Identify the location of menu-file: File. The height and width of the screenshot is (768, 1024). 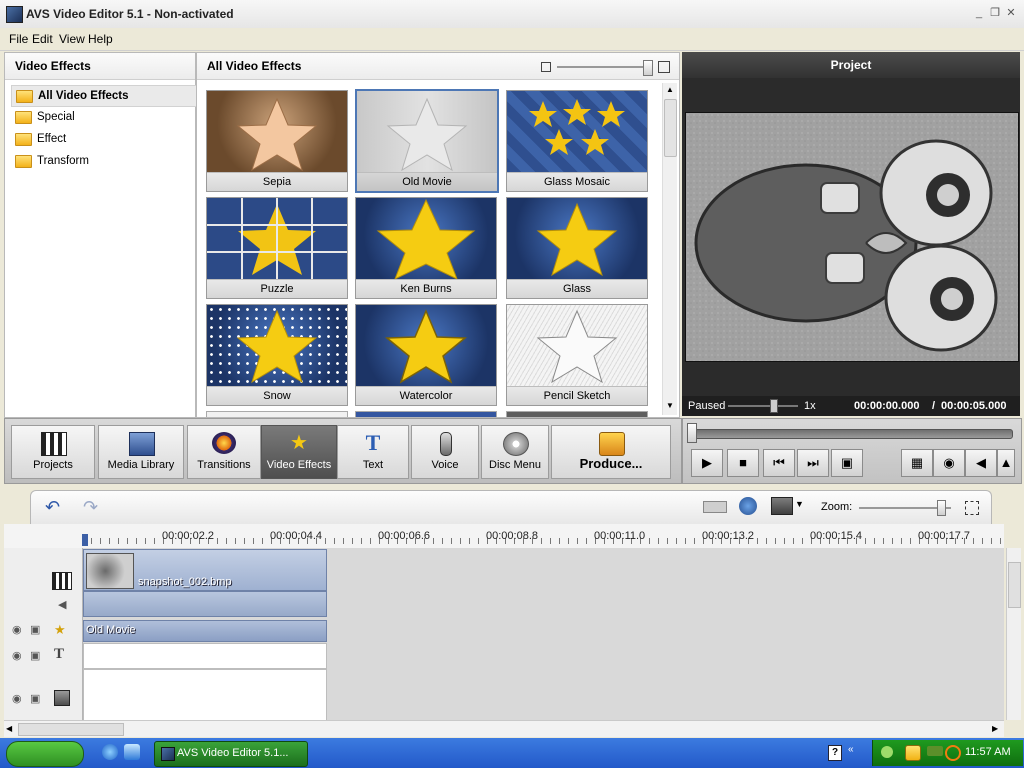
(18, 39).